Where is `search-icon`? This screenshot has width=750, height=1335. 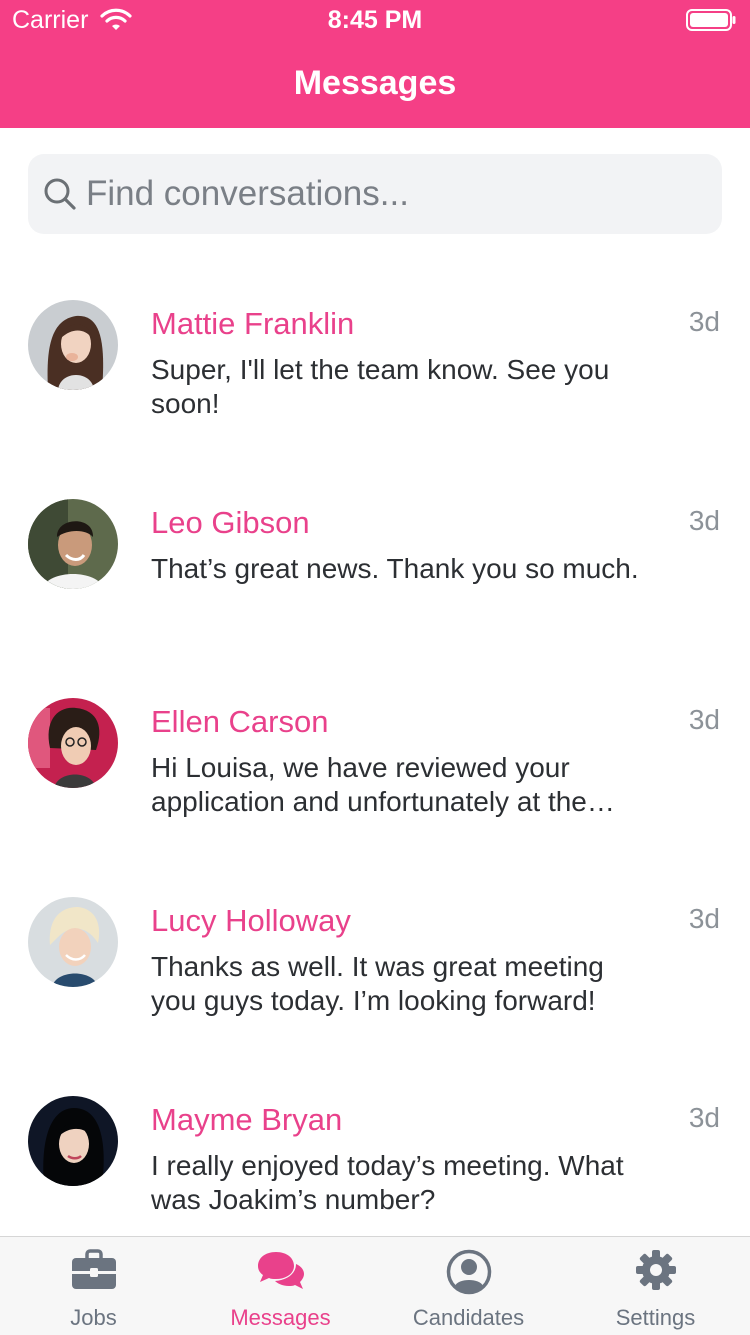
search-icon is located at coordinates (60, 194).